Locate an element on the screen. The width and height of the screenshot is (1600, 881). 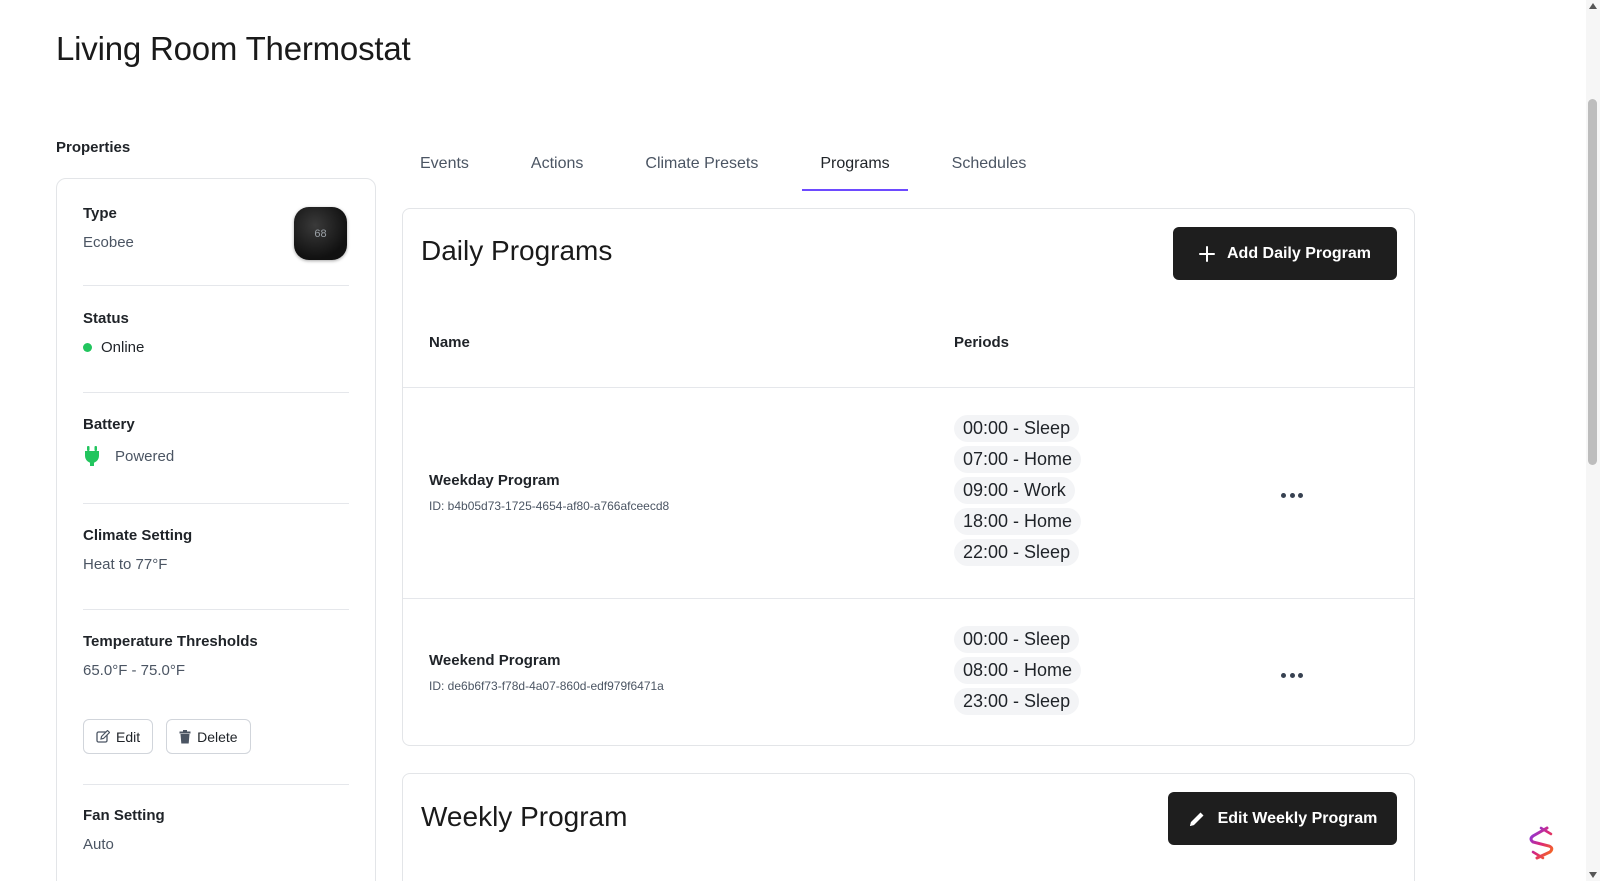
tab-schedules: Schedules is located at coordinates (989, 165).